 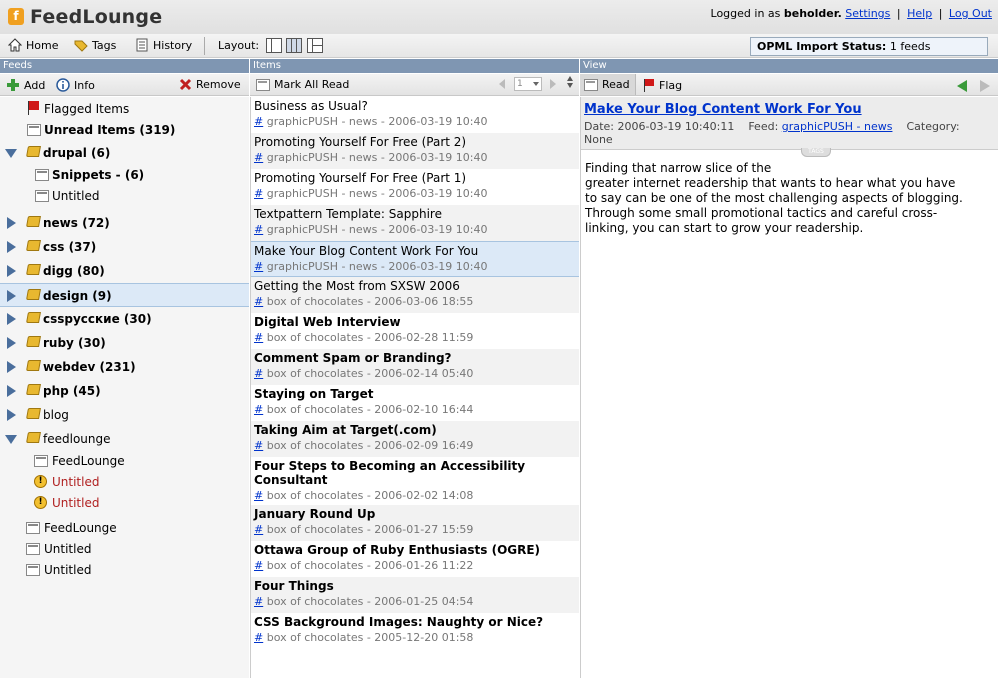 What do you see at coordinates (869, 53) in the screenshot?
I see `opml-import-status: OPML Import Status: 1 feeds remaining` at bounding box center [869, 53].